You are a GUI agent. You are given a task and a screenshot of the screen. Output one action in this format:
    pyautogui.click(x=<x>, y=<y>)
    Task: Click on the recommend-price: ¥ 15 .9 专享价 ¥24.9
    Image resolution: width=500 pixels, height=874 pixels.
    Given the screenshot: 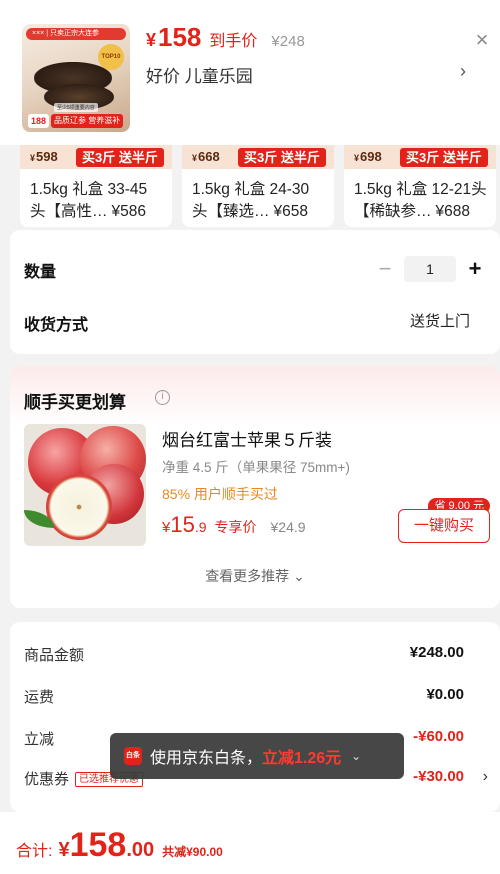 What is the action you would take?
    pyautogui.click(x=234, y=525)
    